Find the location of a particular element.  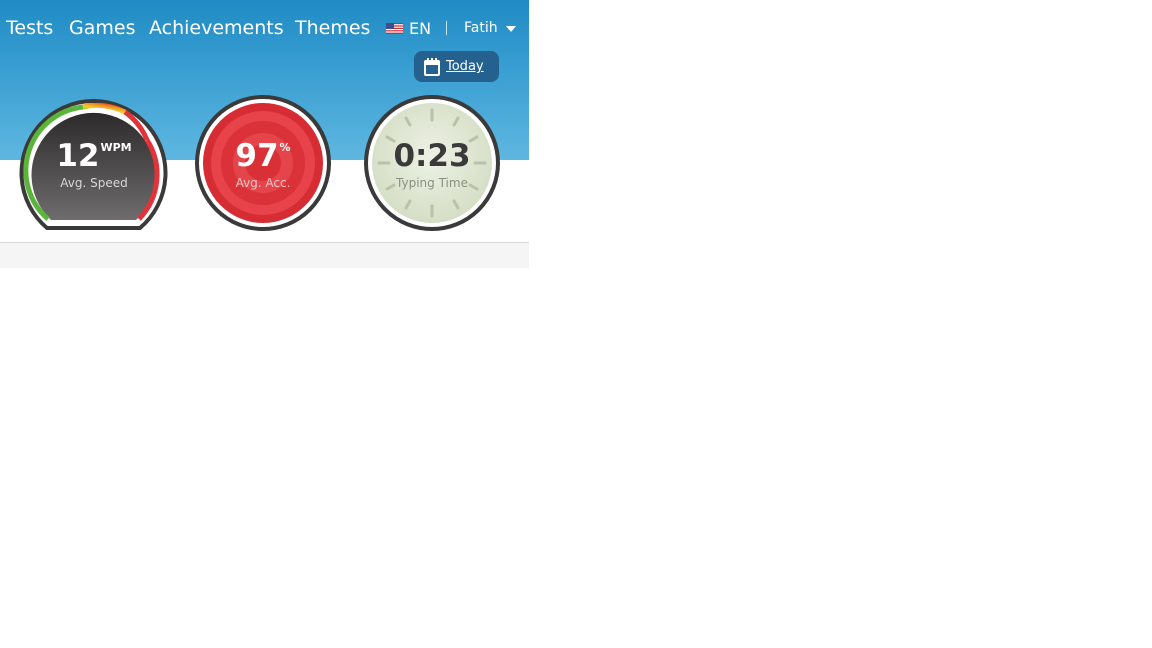

accuracy-dial: 97% Avg. Acc. is located at coordinates (263, 163).